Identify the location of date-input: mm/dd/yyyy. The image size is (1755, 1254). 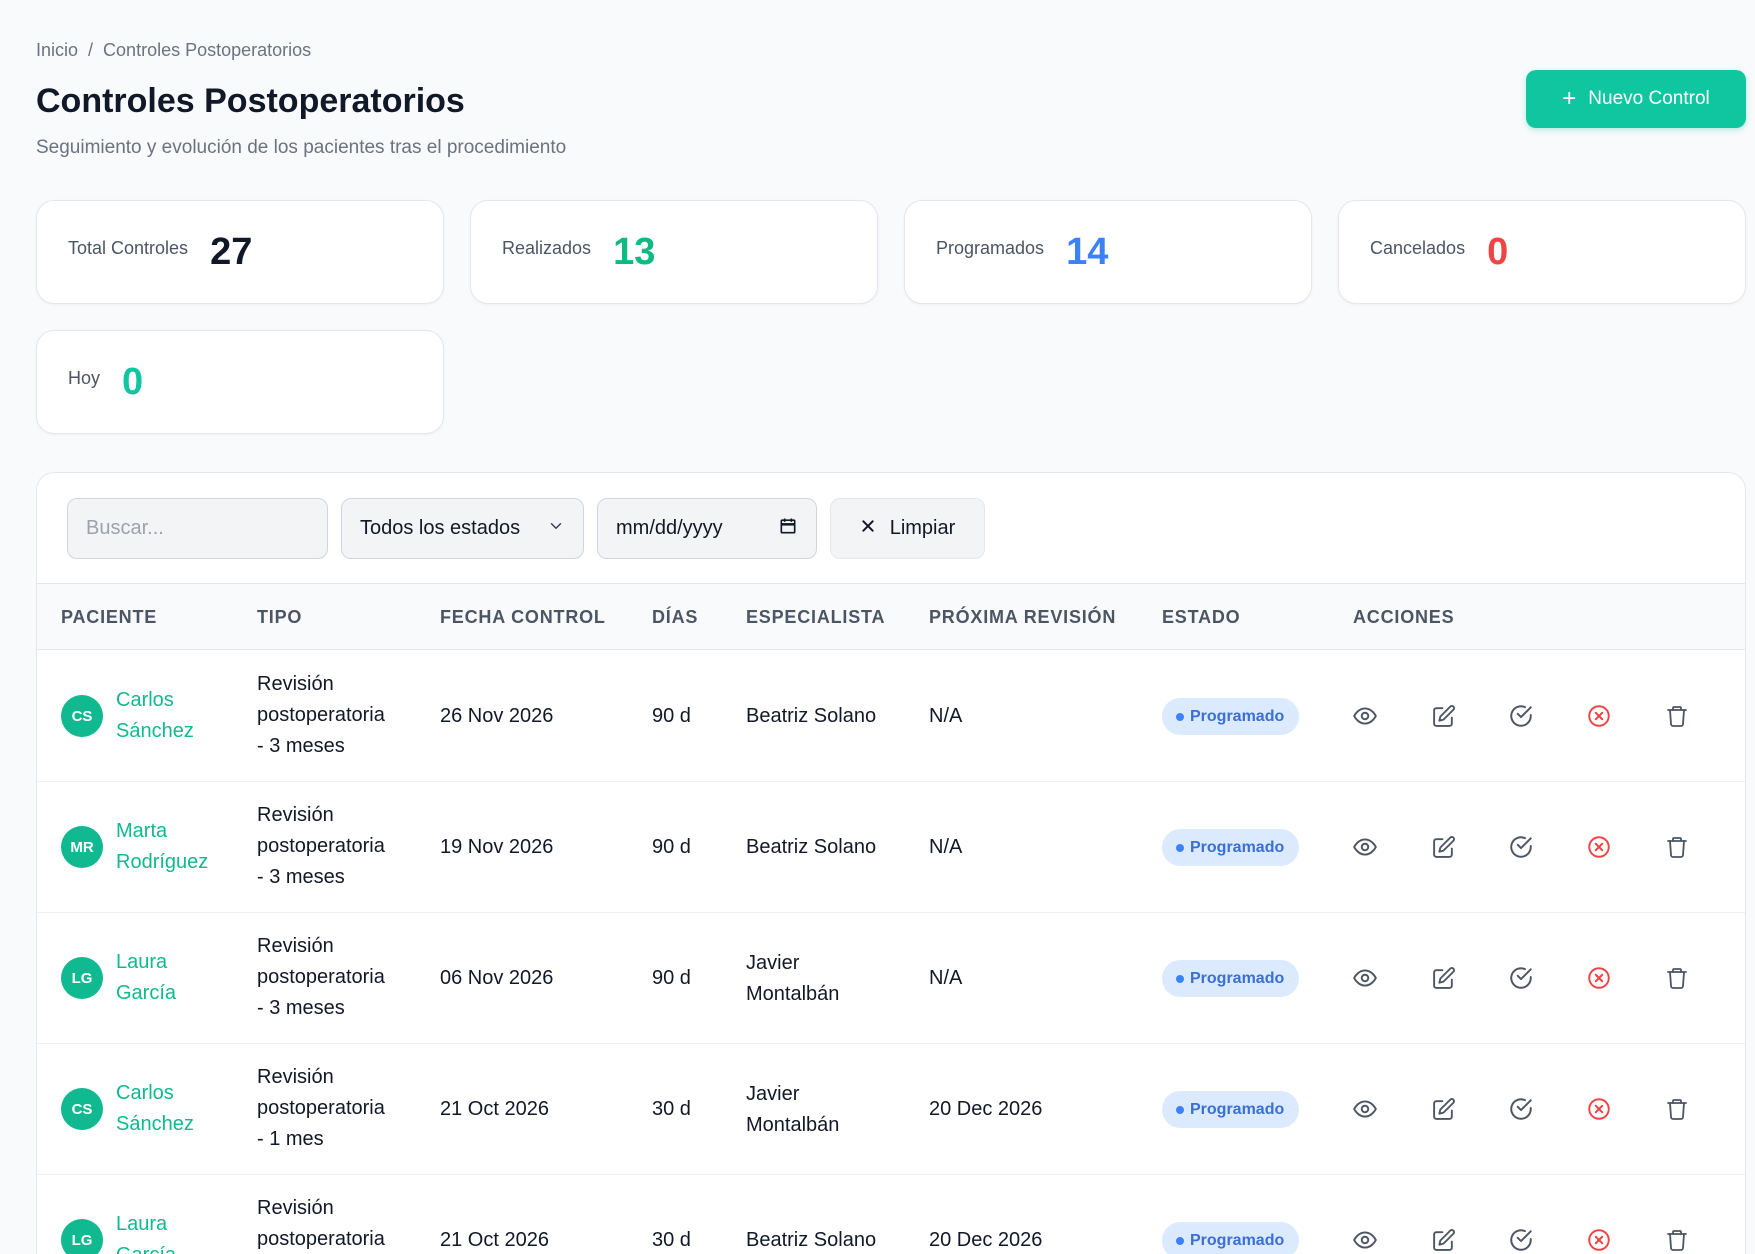
(707, 528).